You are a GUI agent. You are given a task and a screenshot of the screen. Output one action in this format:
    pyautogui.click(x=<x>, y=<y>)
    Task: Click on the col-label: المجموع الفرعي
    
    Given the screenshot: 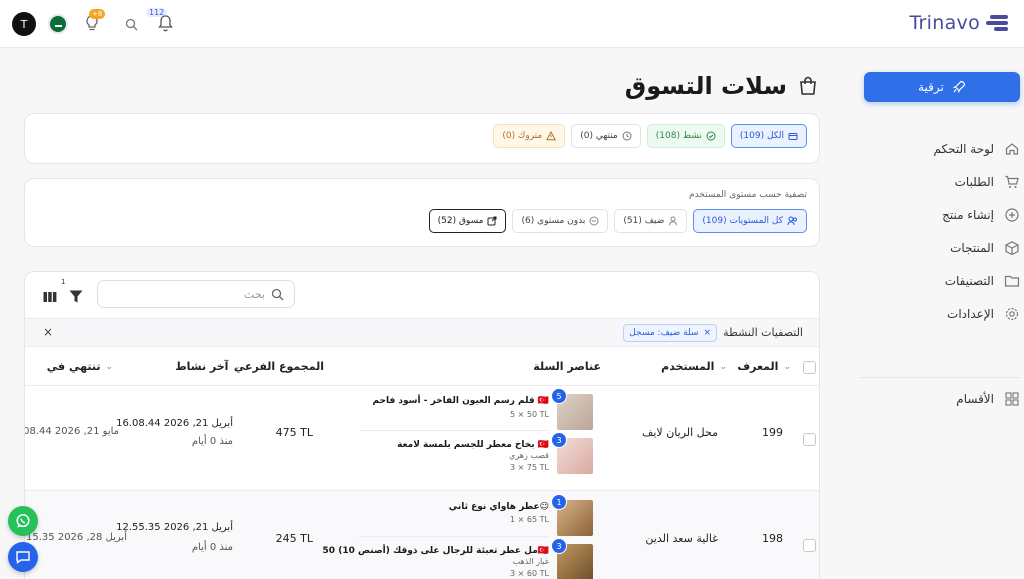 What is the action you would take?
    pyautogui.click(x=278, y=366)
    